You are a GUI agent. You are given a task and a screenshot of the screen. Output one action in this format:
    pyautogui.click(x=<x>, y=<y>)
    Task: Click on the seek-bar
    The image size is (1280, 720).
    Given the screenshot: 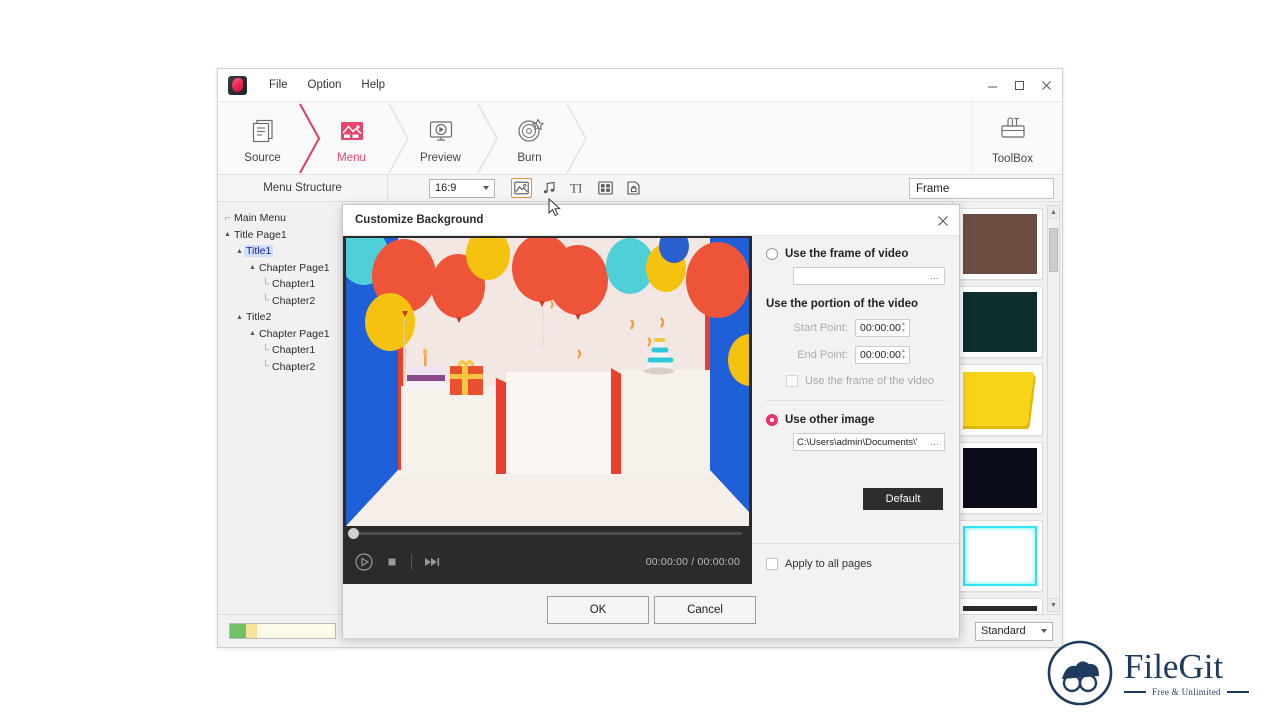 What is the action you would take?
    pyautogui.click(x=547, y=533)
    